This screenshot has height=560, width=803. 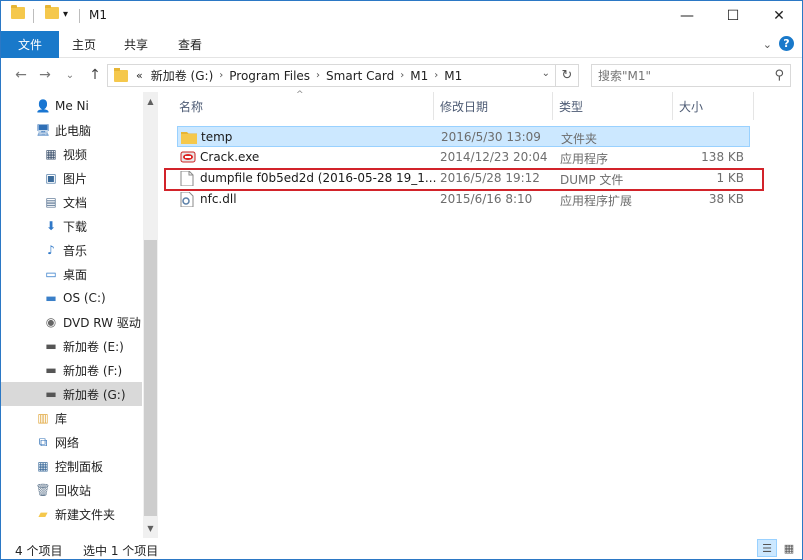 I want to click on new-folder-quick-icon, so click(x=52, y=12).